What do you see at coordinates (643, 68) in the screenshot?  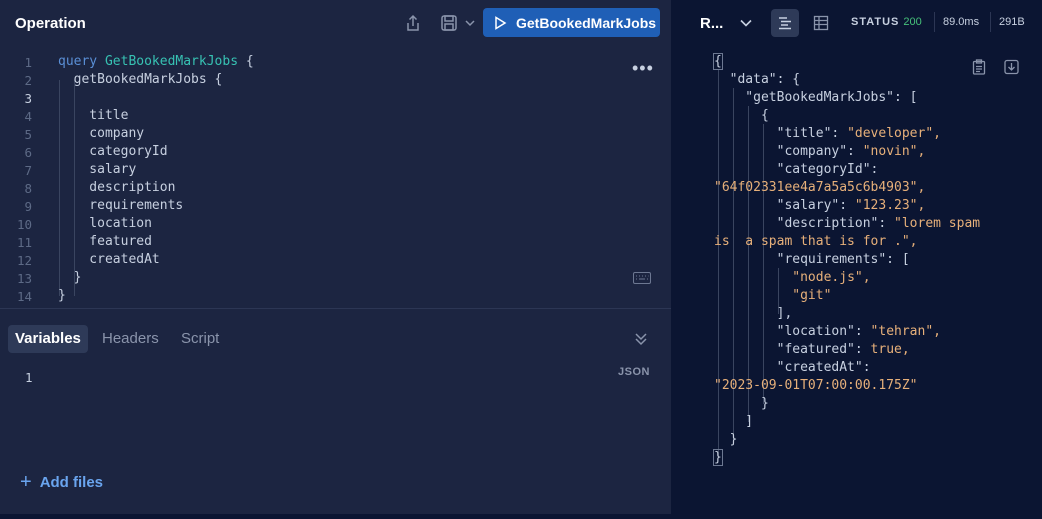 I see `more-icon: •••` at bounding box center [643, 68].